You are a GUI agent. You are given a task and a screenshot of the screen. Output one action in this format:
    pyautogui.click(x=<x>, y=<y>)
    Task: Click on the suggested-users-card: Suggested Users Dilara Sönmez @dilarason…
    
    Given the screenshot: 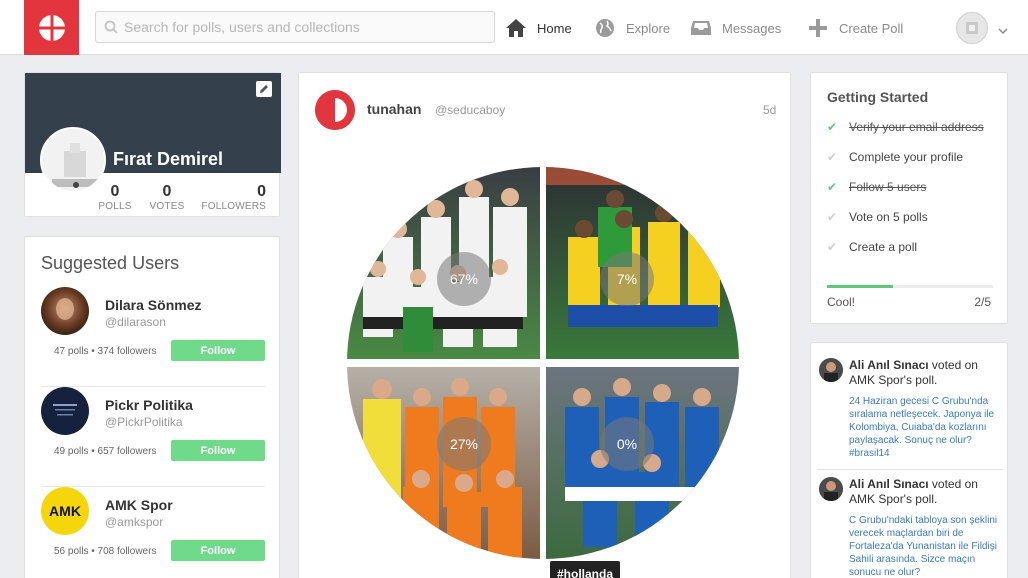 What is the action you would take?
    pyautogui.click(x=152, y=407)
    